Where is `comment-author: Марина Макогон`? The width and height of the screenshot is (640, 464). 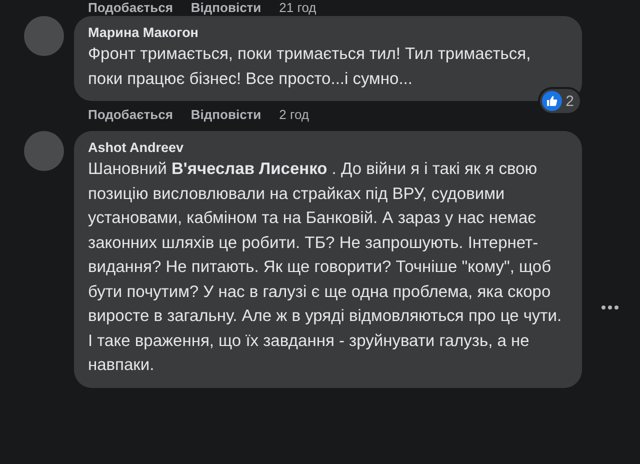
comment-author: Марина Макогон is located at coordinates (328, 32).